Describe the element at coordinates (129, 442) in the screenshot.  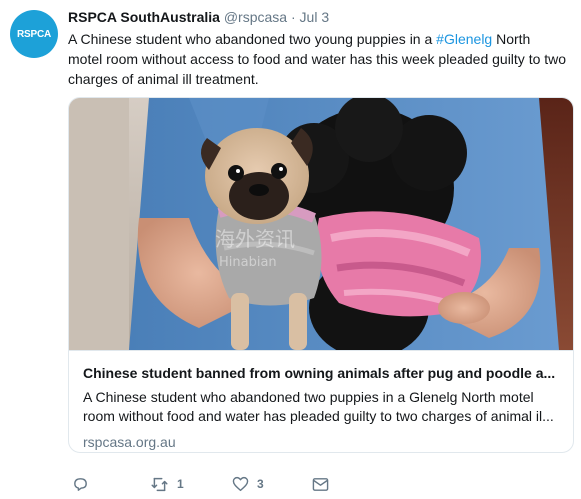
I see `card-domain: rspcasa.org.au` at that location.